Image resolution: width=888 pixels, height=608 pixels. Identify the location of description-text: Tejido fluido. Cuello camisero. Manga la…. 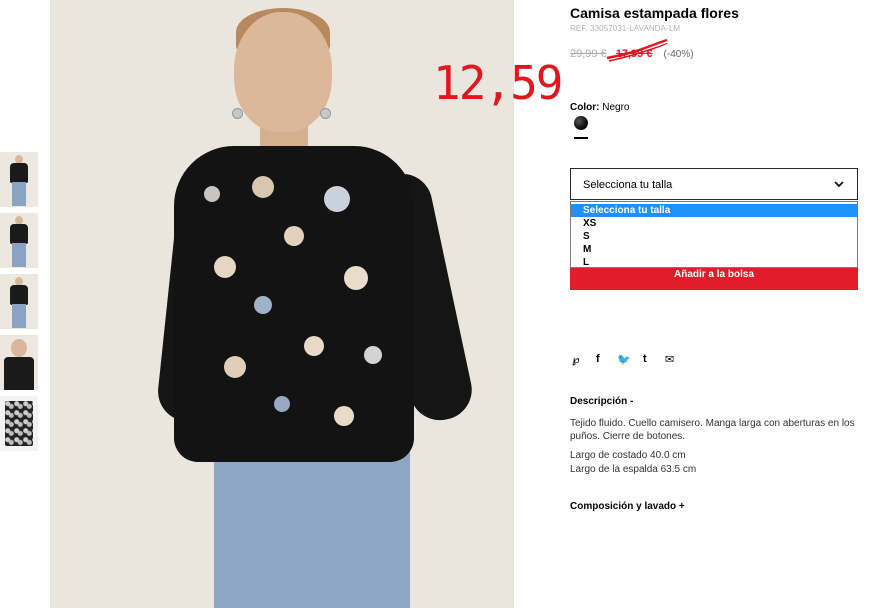
(712, 430).